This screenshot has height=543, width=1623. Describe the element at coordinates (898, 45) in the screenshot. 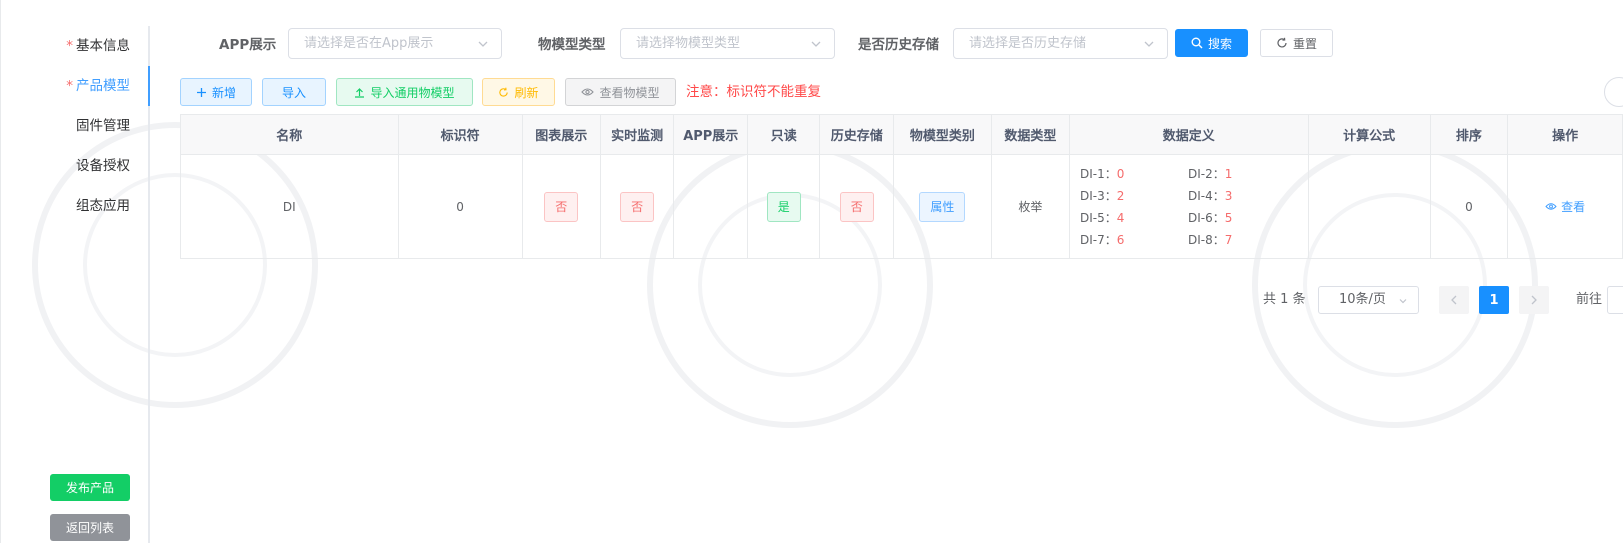

I see `history-storage-label: 是否历史存储` at that location.